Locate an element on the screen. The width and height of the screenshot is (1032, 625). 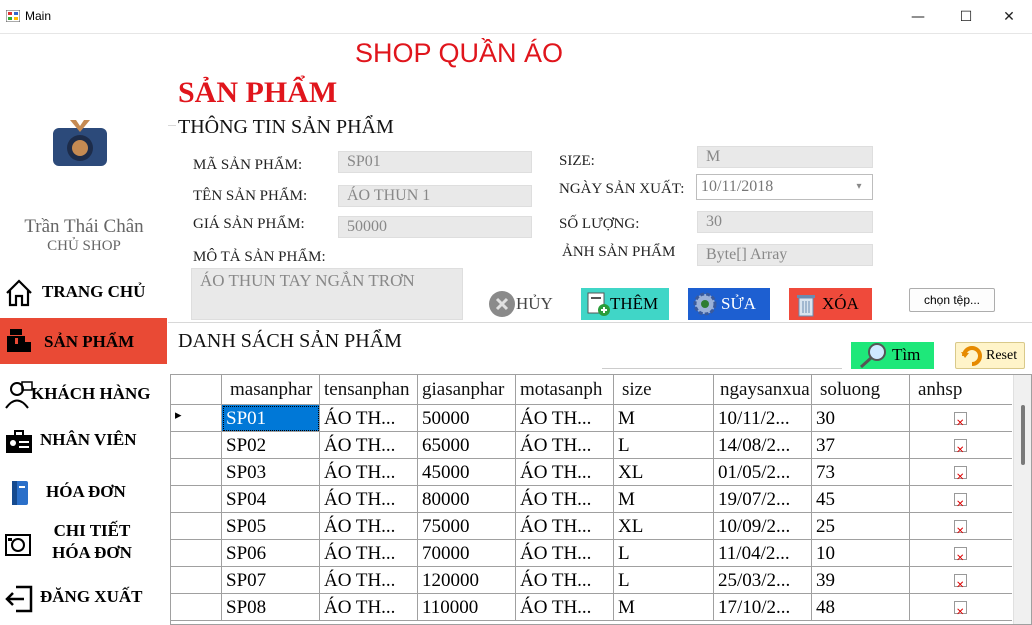
column-header: giasanphar is located at coordinates (467, 390).